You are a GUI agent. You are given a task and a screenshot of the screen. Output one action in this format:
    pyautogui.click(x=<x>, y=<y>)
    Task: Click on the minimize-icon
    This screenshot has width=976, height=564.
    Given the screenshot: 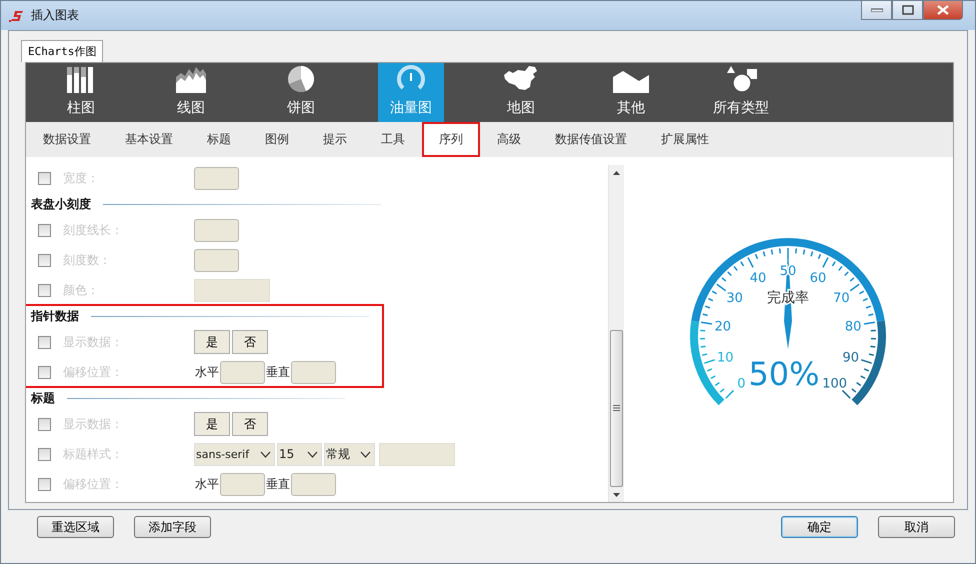 What is the action you would take?
    pyautogui.click(x=876, y=10)
    